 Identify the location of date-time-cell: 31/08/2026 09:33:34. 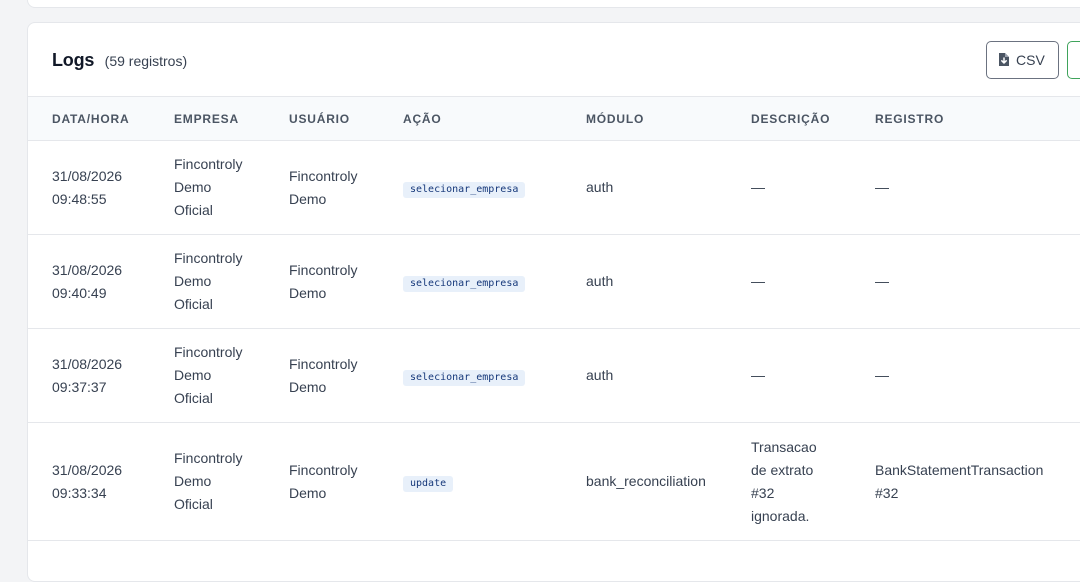
(89, 481).